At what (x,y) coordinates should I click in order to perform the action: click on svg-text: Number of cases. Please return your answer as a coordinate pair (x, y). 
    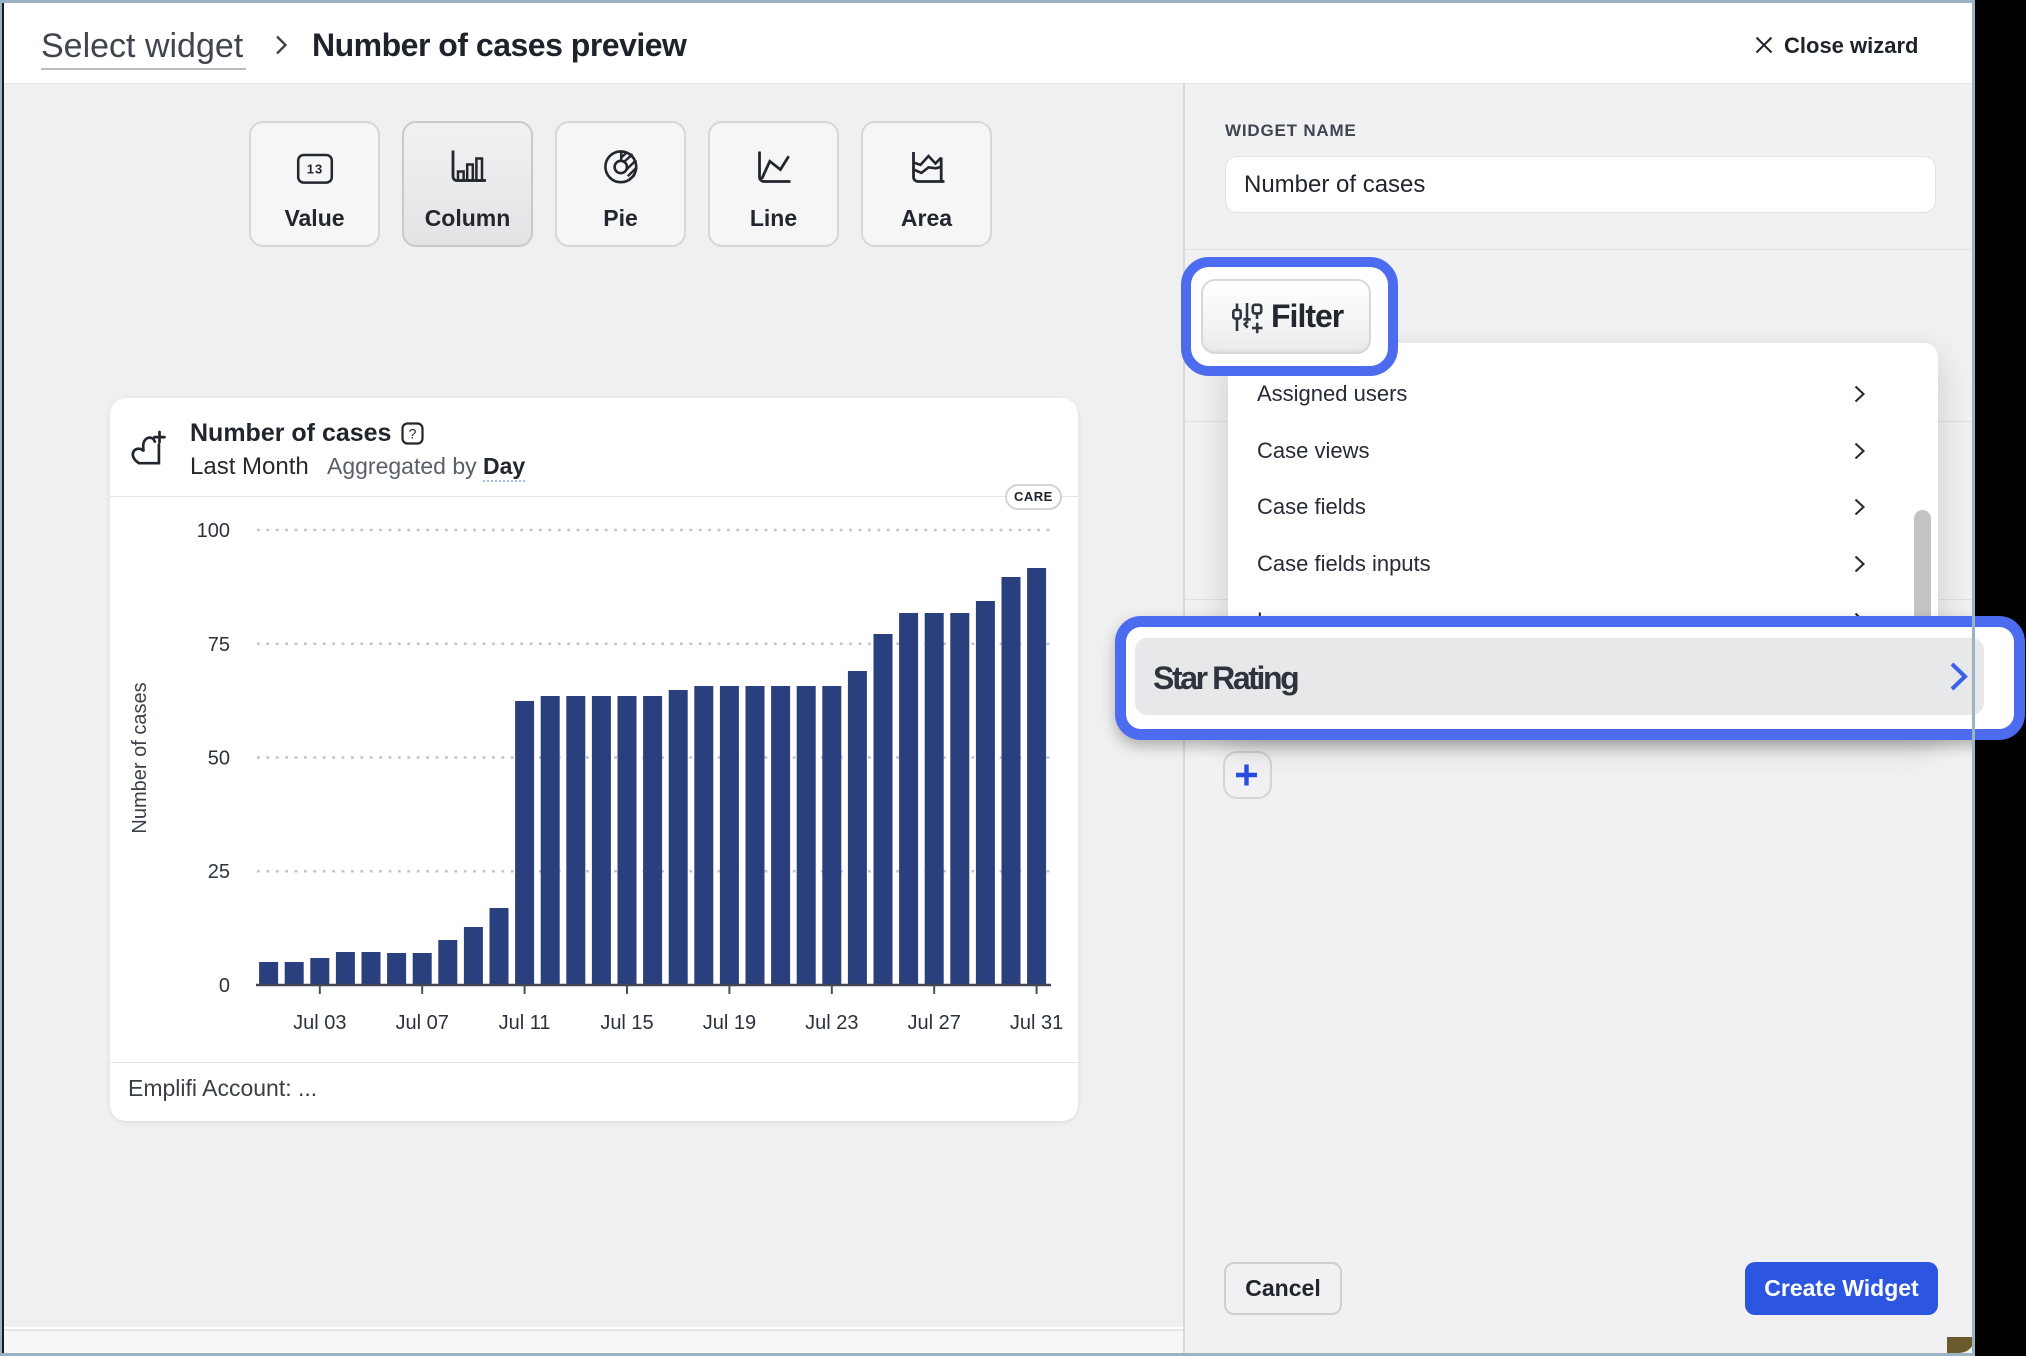
    Looking at the image, I should click on (140, 757).